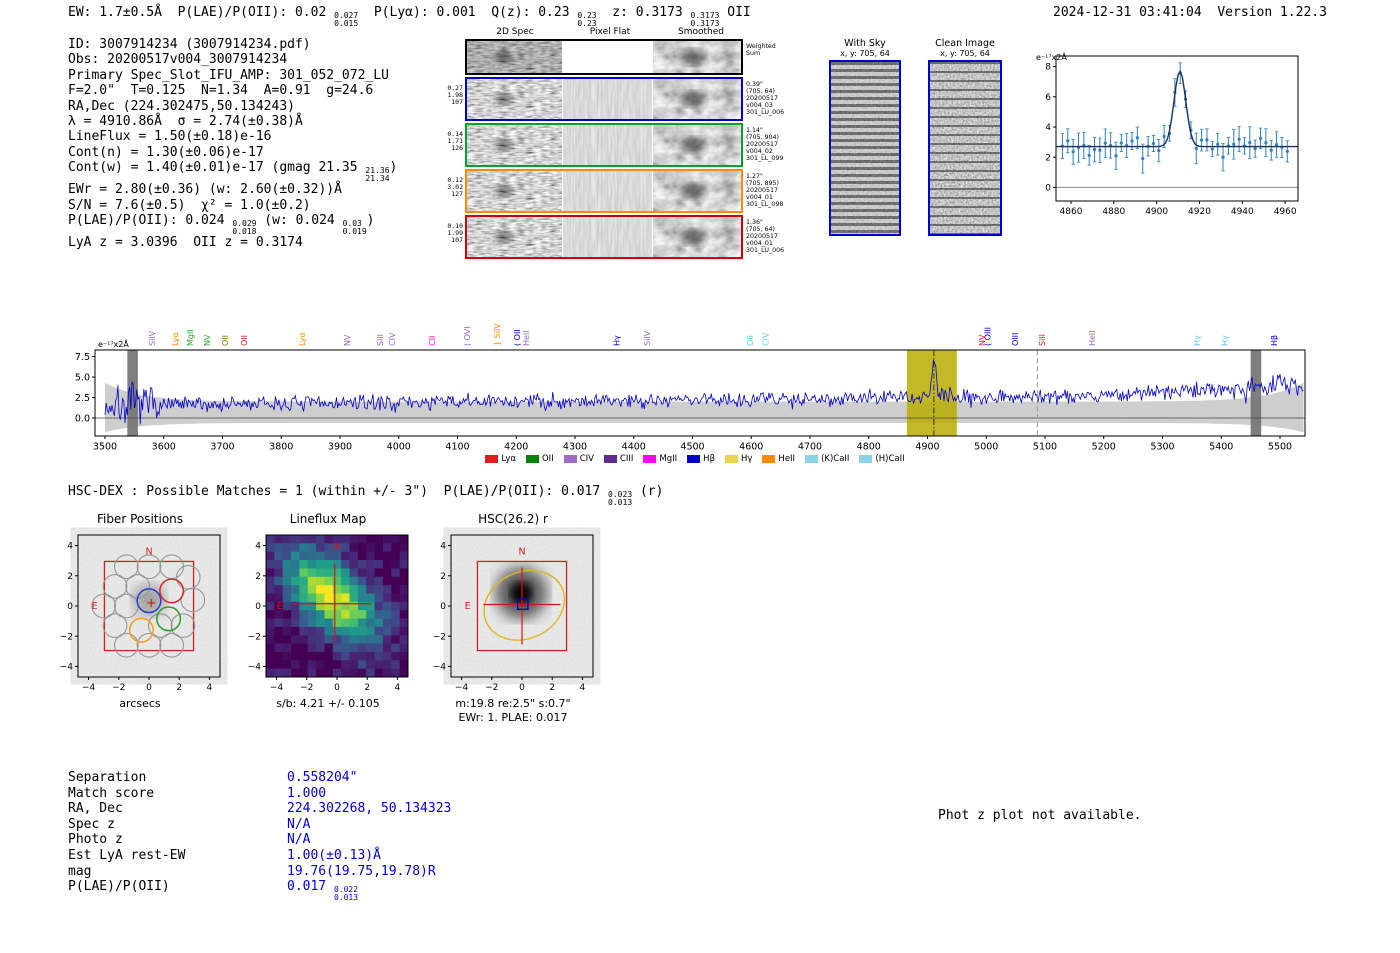 The width and height of the screenshot is (1400, 953). Describe the element at coordinates (307, 793) in the screenshot. I see `match-table-value: 1.000` at that location.